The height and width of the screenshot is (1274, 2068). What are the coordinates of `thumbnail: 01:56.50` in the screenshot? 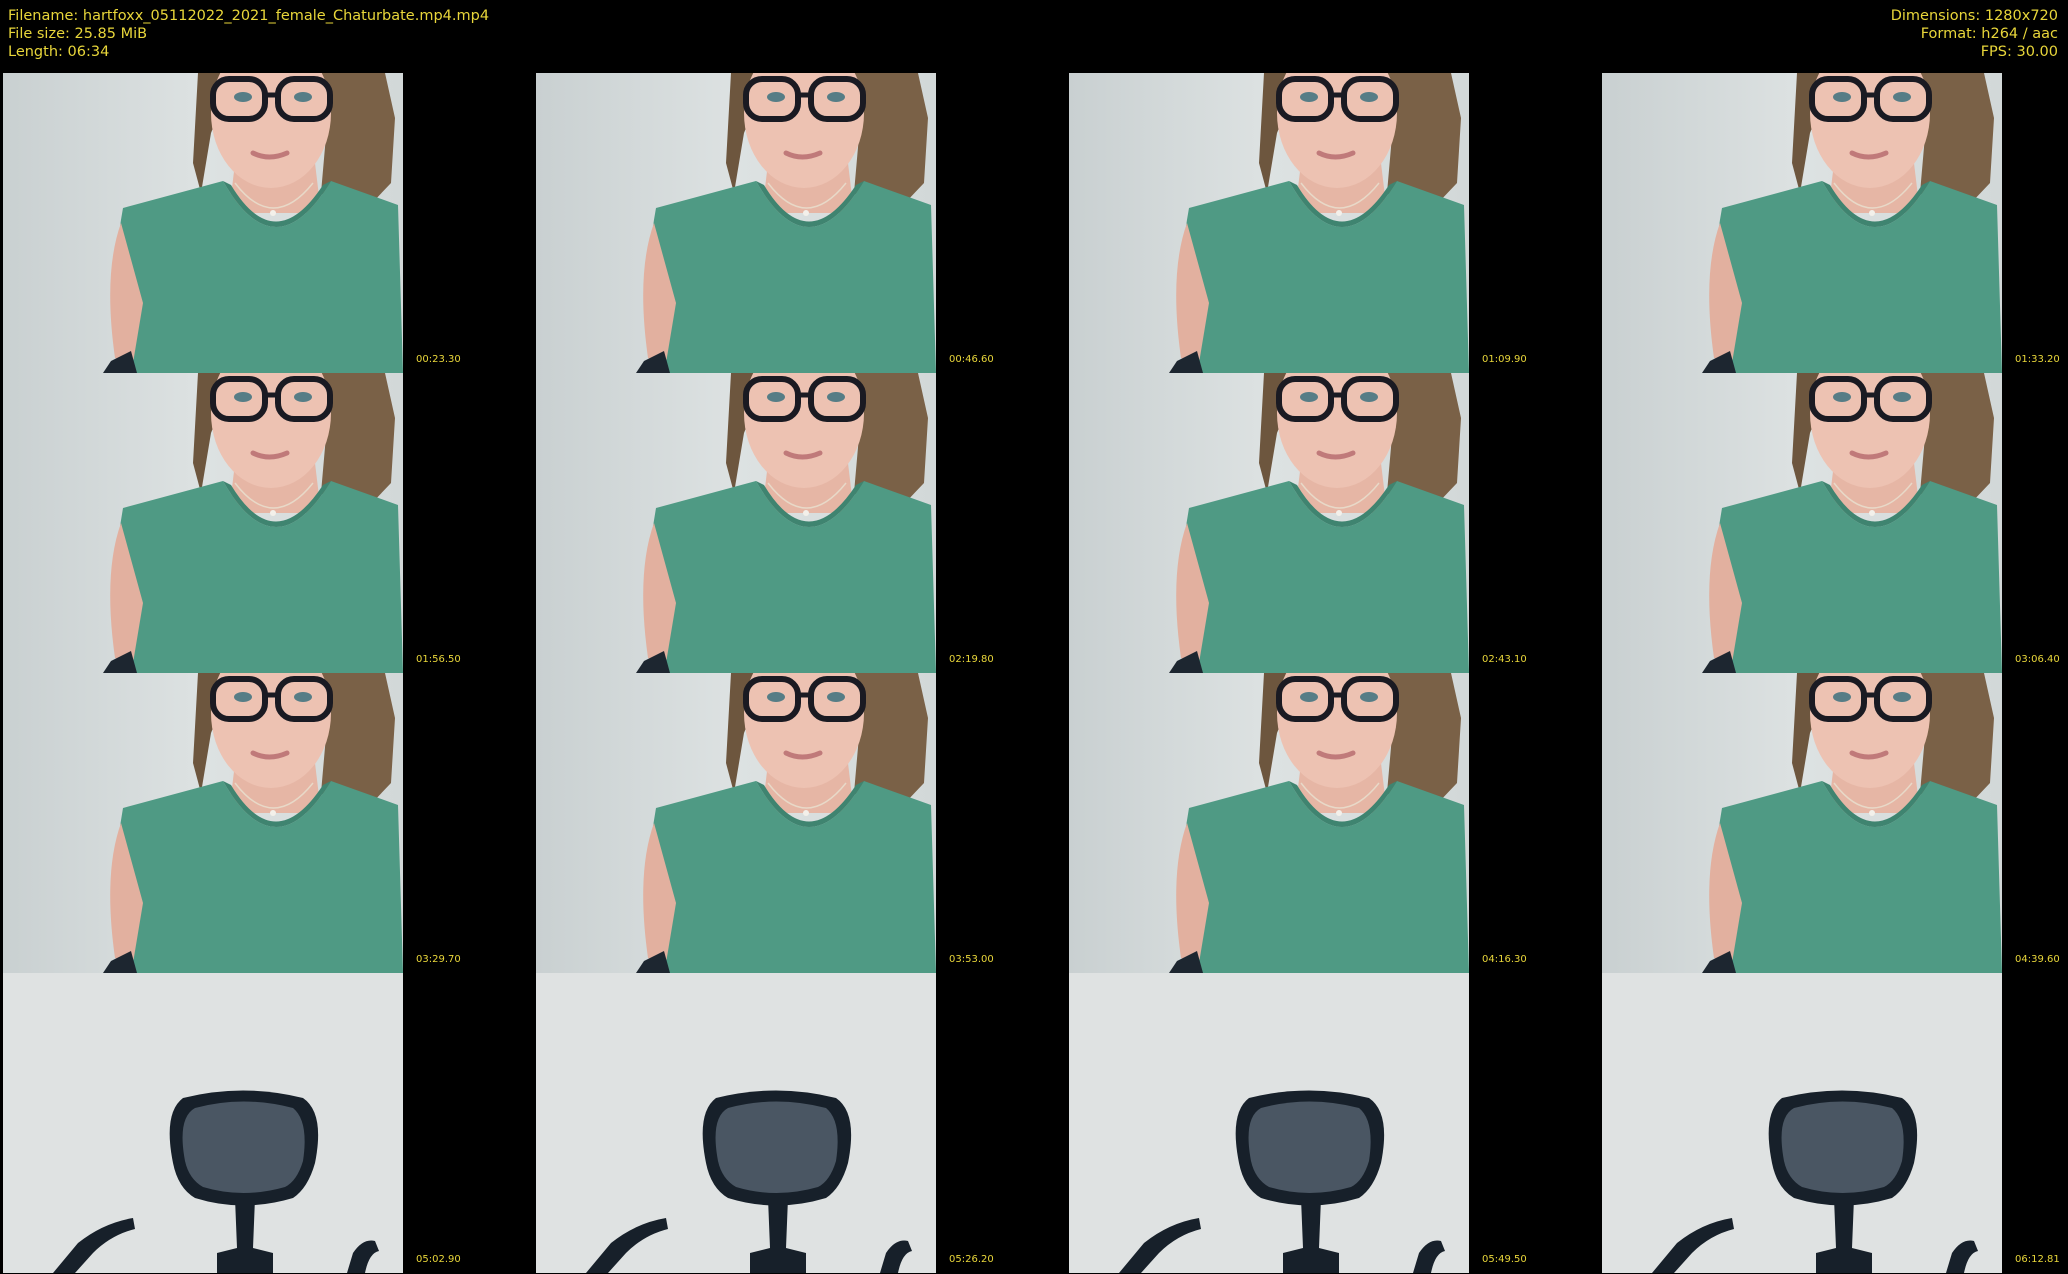 It's located at (266, 523).